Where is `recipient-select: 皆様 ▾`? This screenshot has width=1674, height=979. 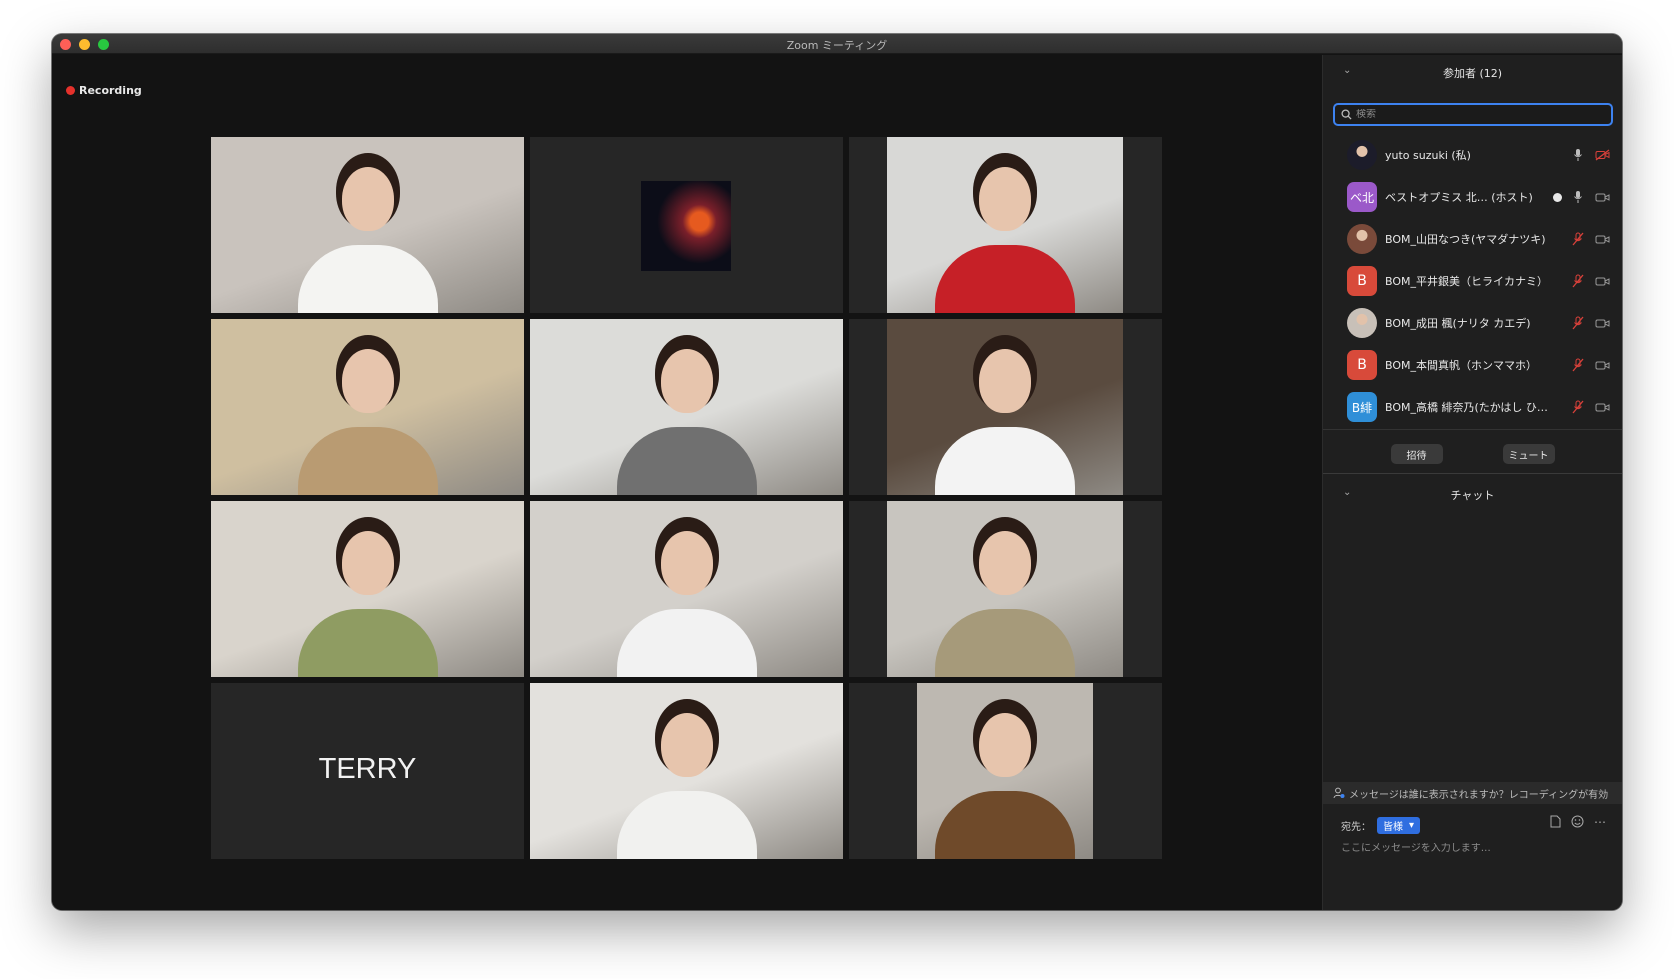
recipient-select: 皆様 ▾ is located at coordinates (1399, 825).